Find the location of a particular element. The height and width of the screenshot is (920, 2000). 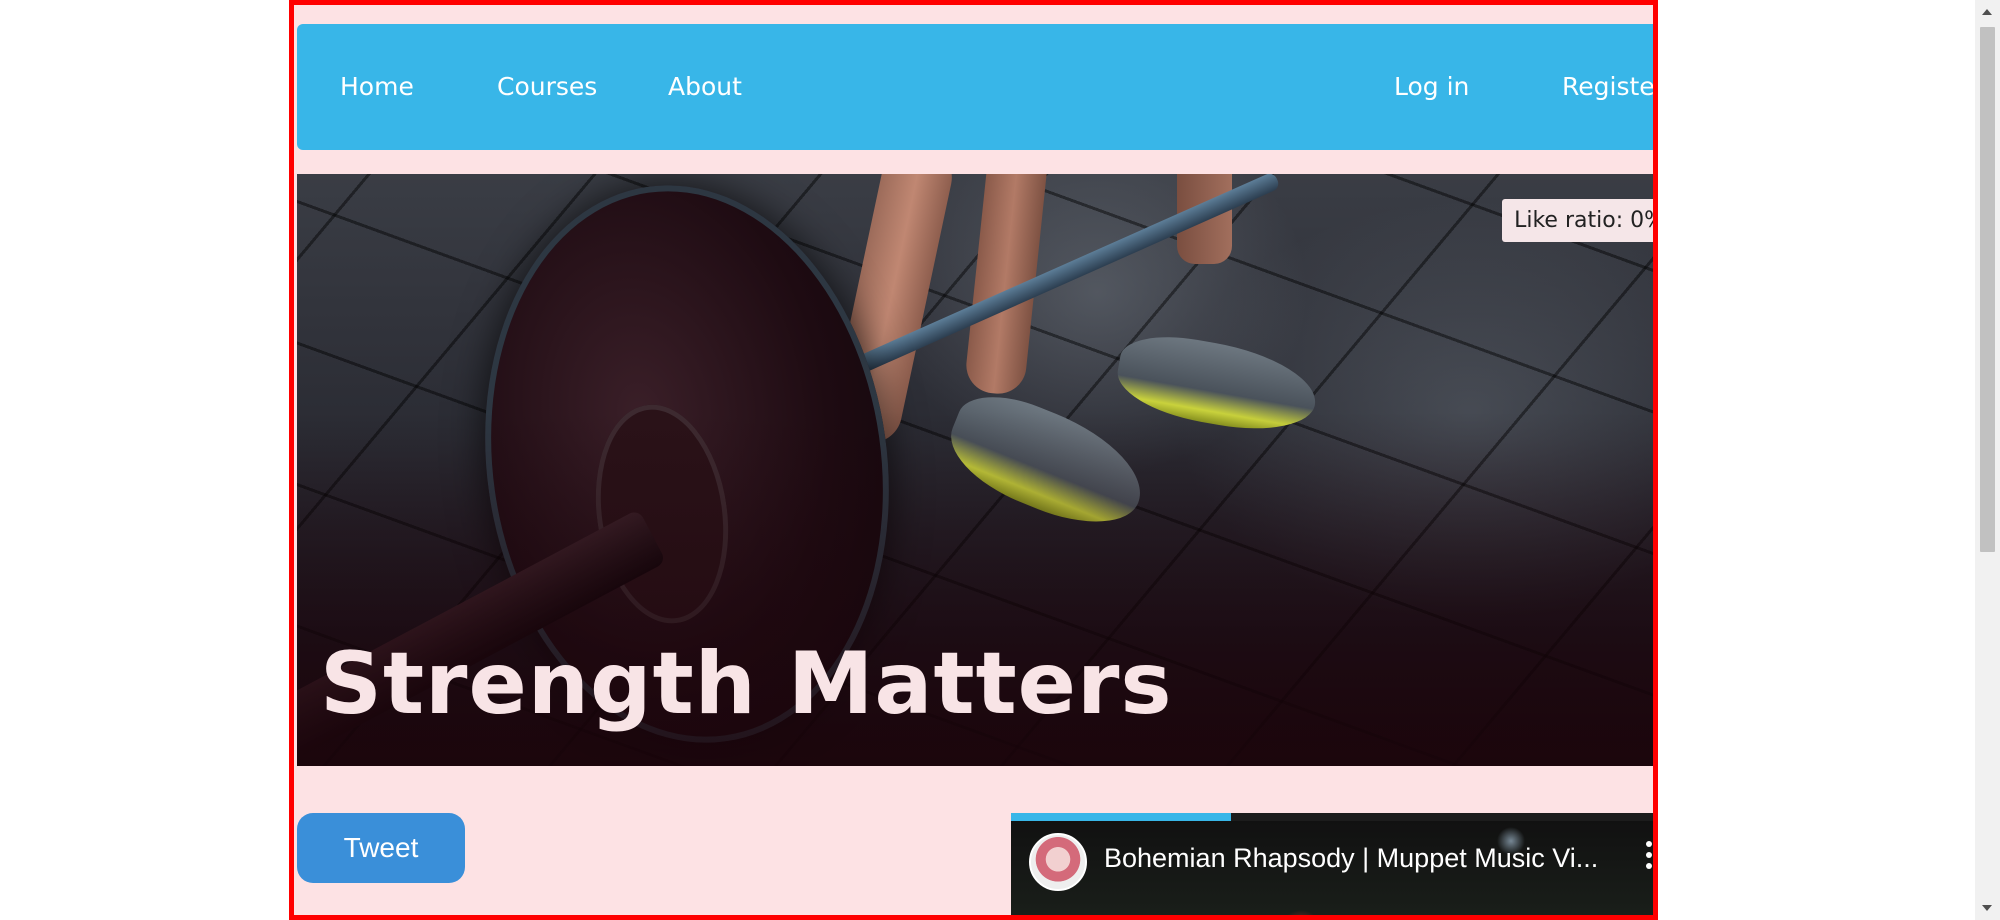

hero-title: Strength Matters is located at coordinates (746, 684).